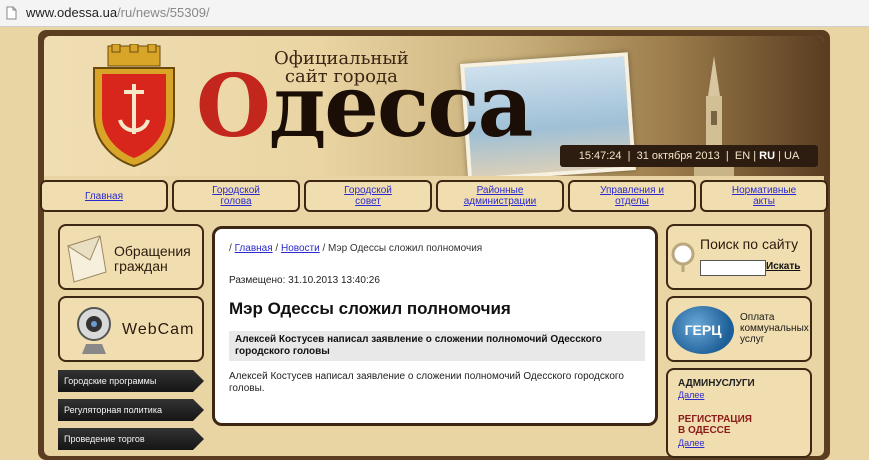 Image resolution: width=869 pixels, height=460 pixels. Describe the element at coordinates (704, 430) in the screenshot. I see `service-title-line-2: В ОДЕССЕ` at that location.